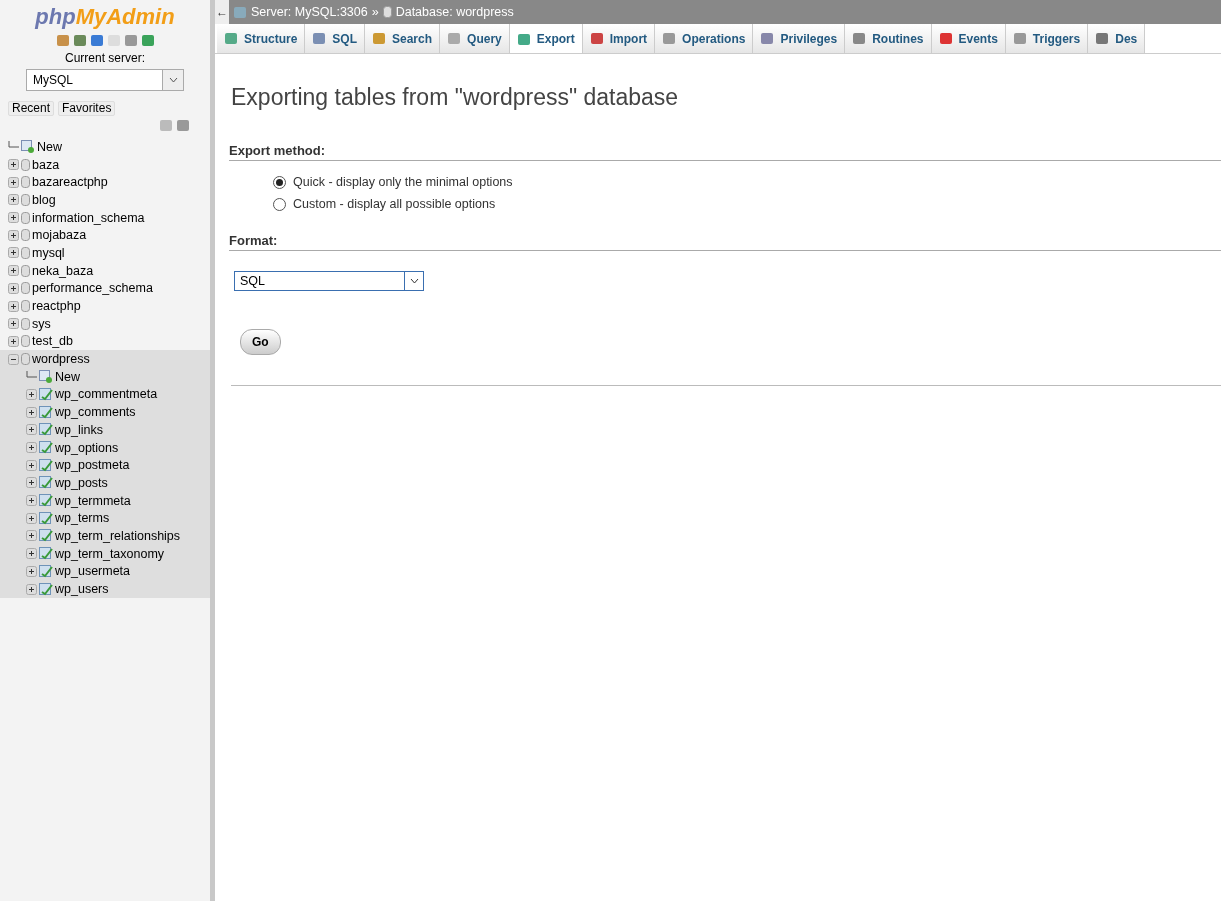 This screenshot has height=901, width=1221. Describe the element at coordinates (92, 288) in the screenshot. I see `database-link: performance_schema` at that location.